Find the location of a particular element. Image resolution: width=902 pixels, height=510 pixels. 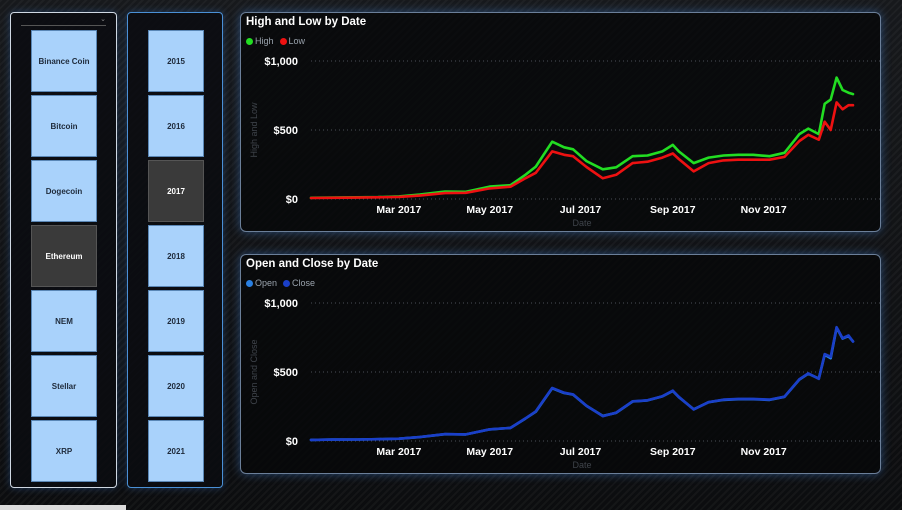

y-axis-title: Open and Close is located at coordinates (254, 371).